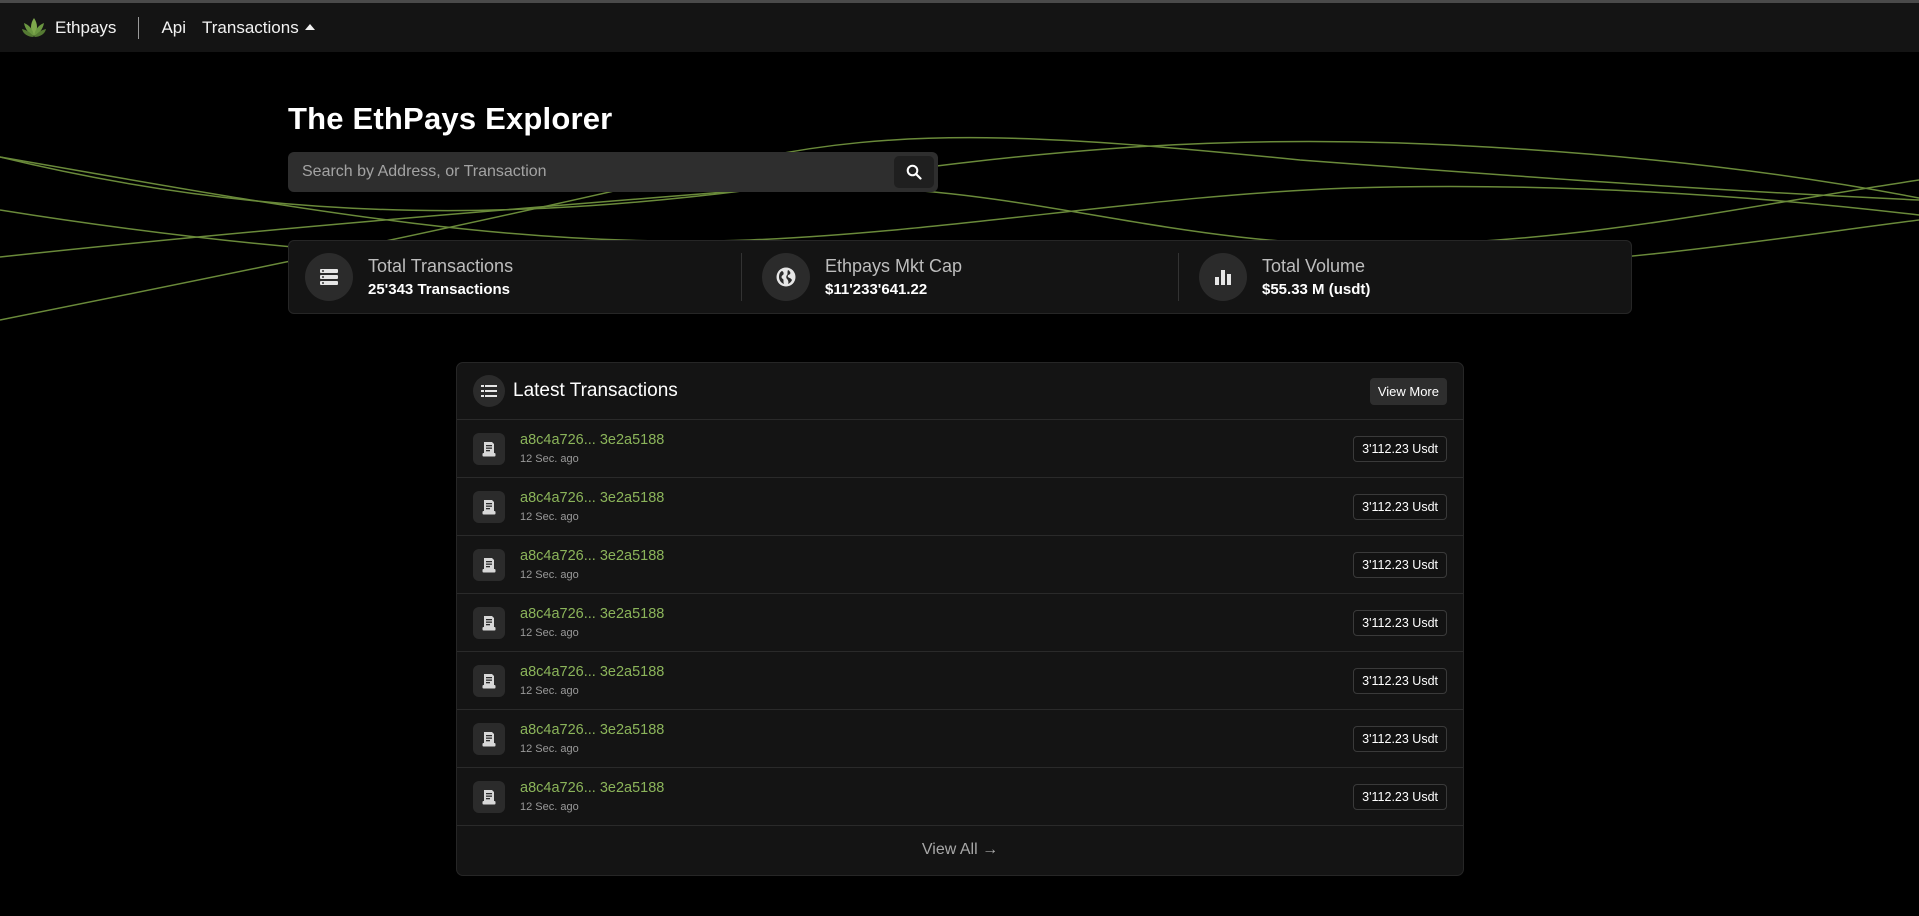 This screenshot has height=916, width=1919. Describe the element at coordinates (139, 27) in the screenshot. I see `nav-separator` at that location.